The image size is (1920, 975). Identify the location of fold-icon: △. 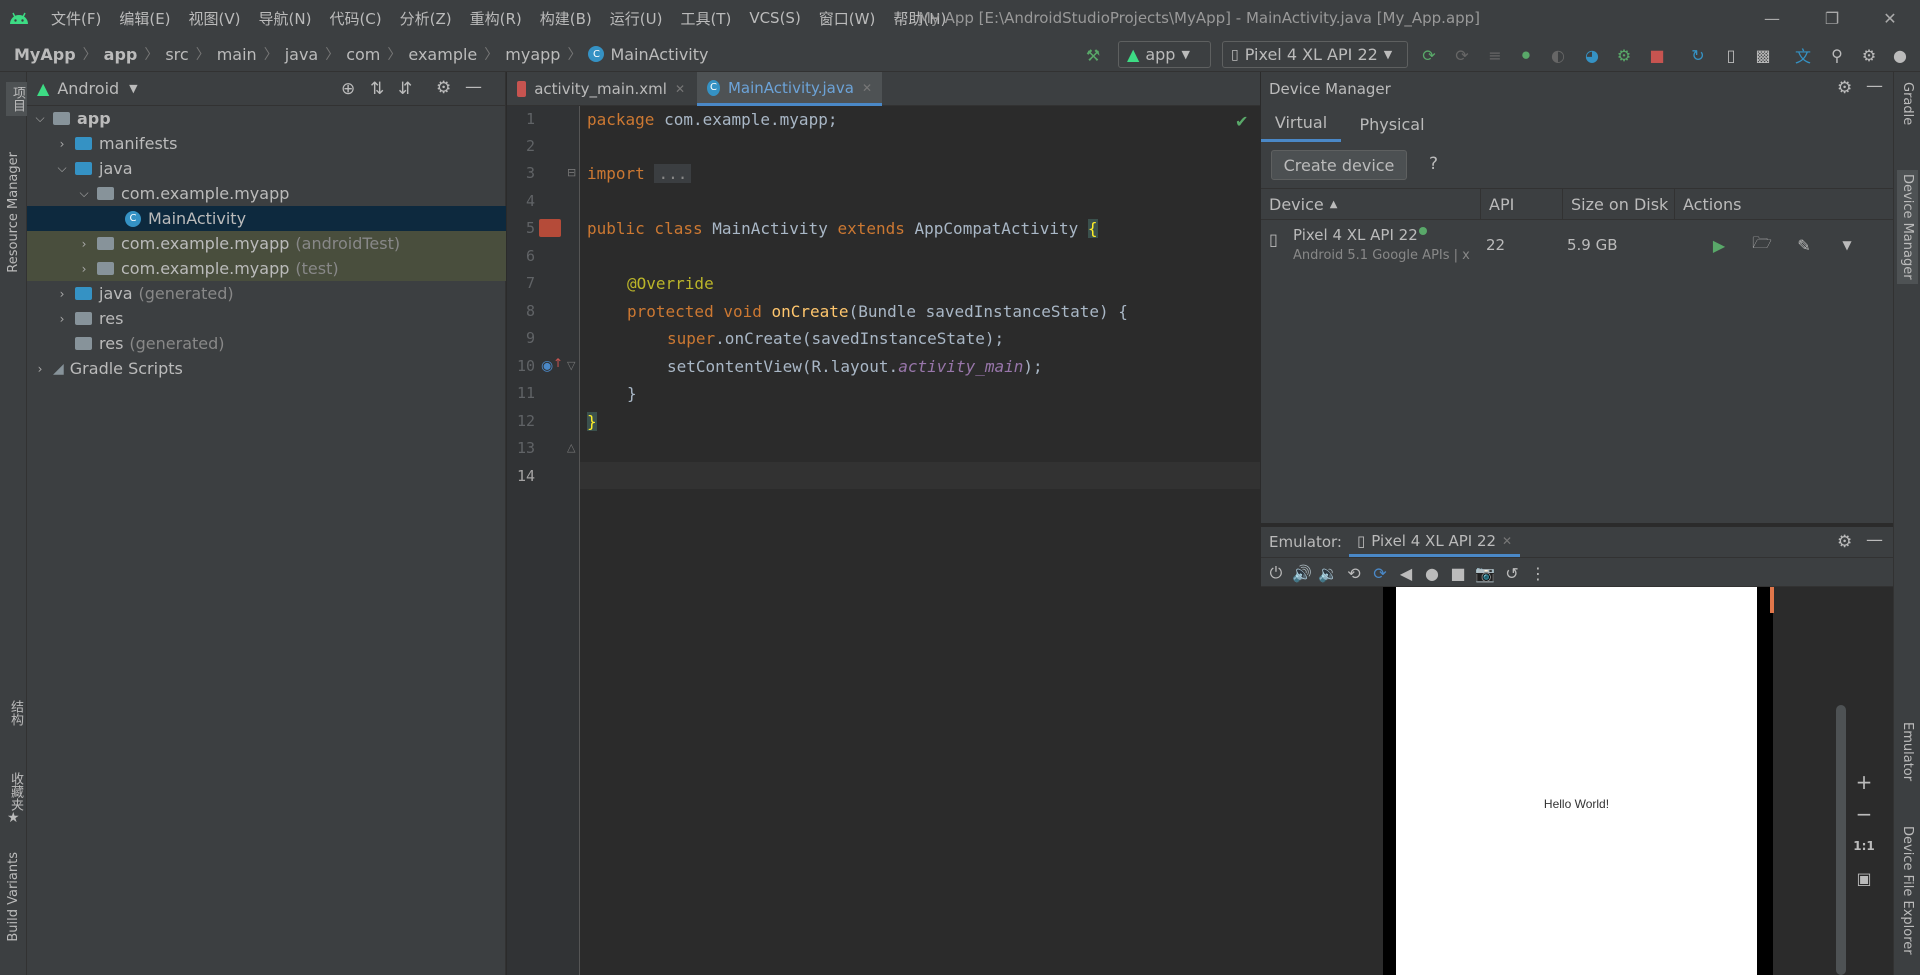
(571, 447).